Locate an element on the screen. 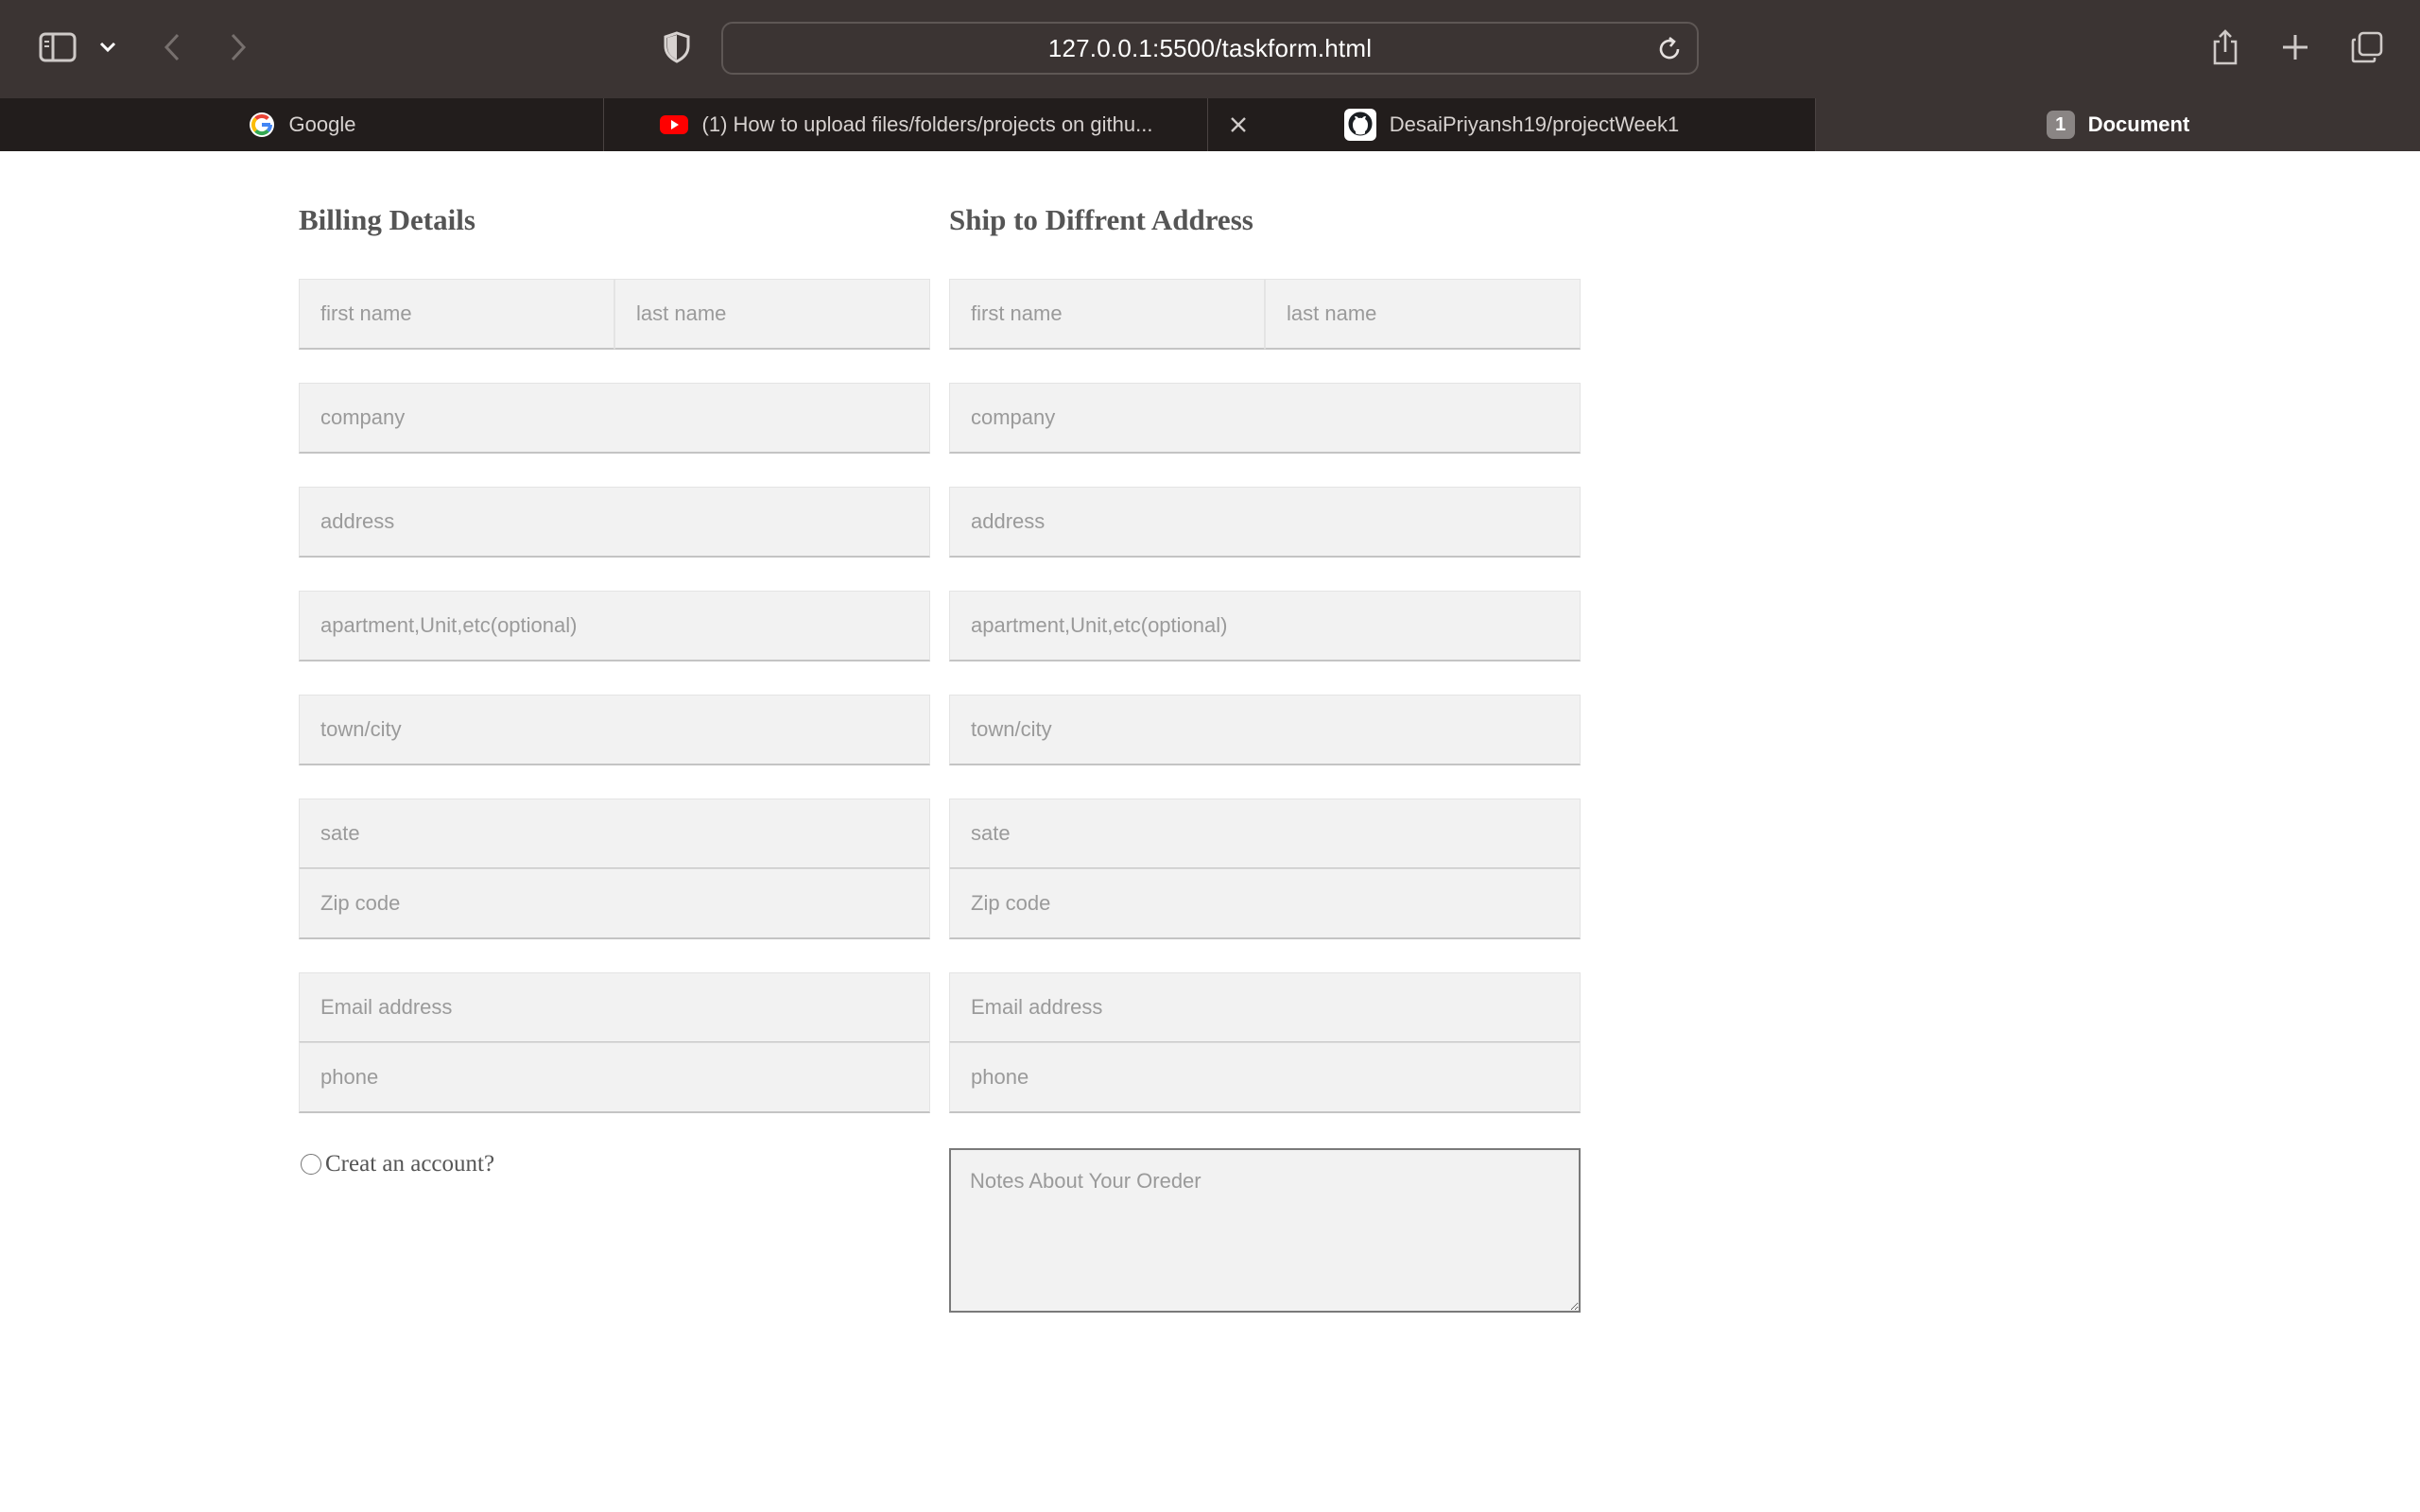  tab-google: Google is located at coordinates (302, 124).